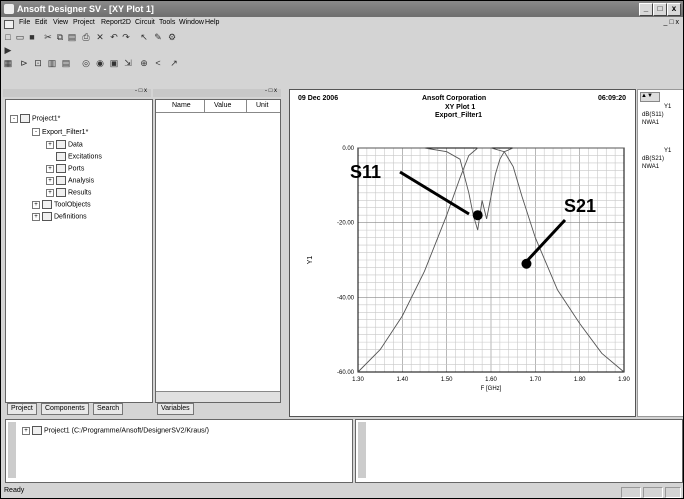  What do you see at coordinates (41, 22) in the screenshot?
I see `menu-edit: Edit` at bounding box center [41, 22].